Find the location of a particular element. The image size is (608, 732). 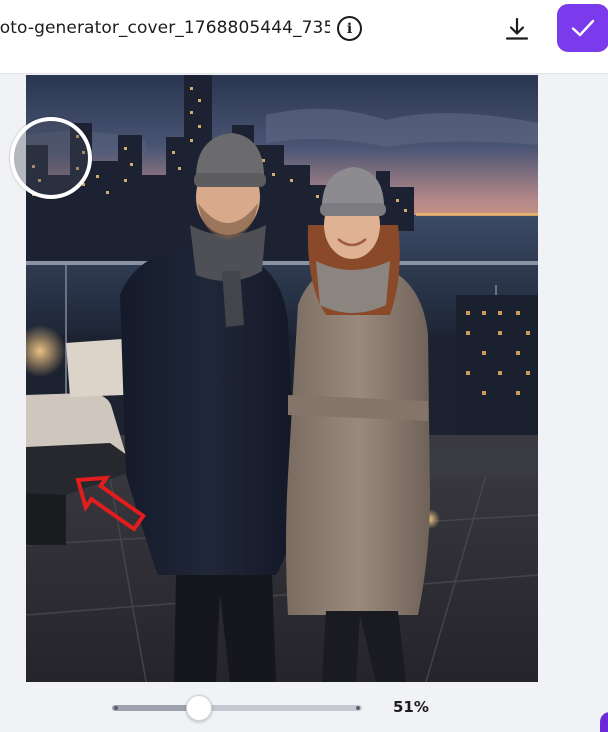

zoom-toolbar: 51% is located at coordinates (304, 709).